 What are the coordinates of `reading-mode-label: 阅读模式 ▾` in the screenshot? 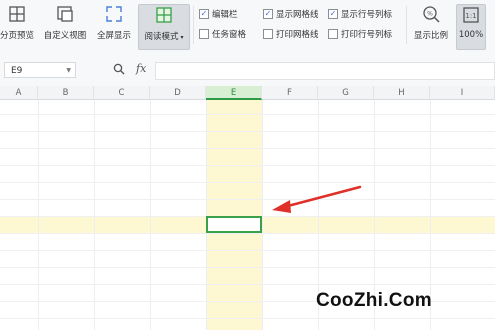 It's located at (164, 37).